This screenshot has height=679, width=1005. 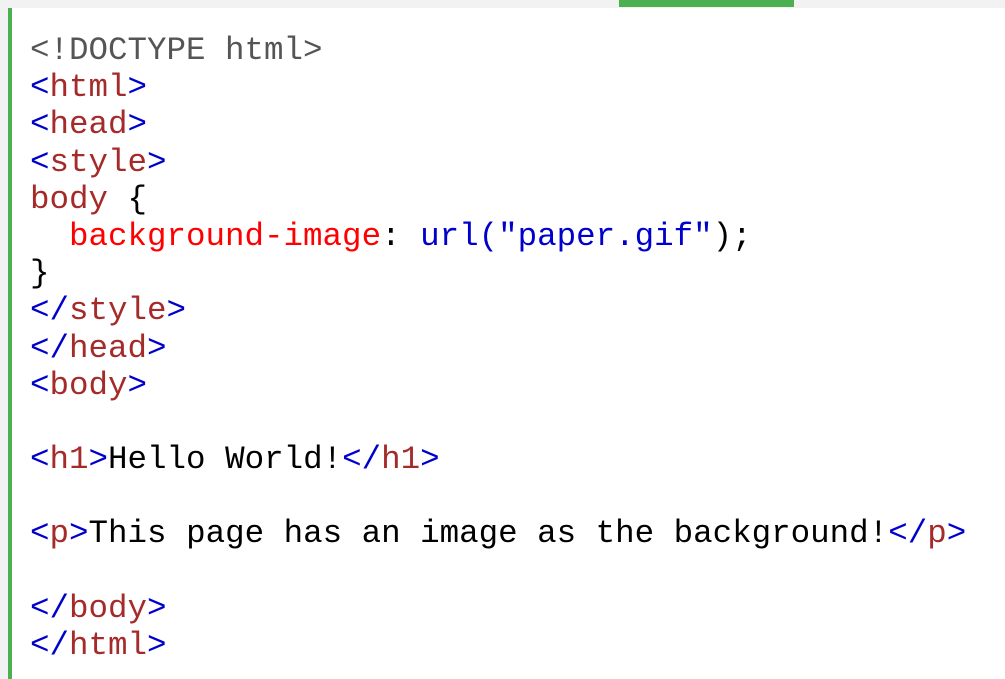 What do you see at coordinates (732, 236) in the screenshot?
I see `code-text: );` at bounding box center [732, 236].